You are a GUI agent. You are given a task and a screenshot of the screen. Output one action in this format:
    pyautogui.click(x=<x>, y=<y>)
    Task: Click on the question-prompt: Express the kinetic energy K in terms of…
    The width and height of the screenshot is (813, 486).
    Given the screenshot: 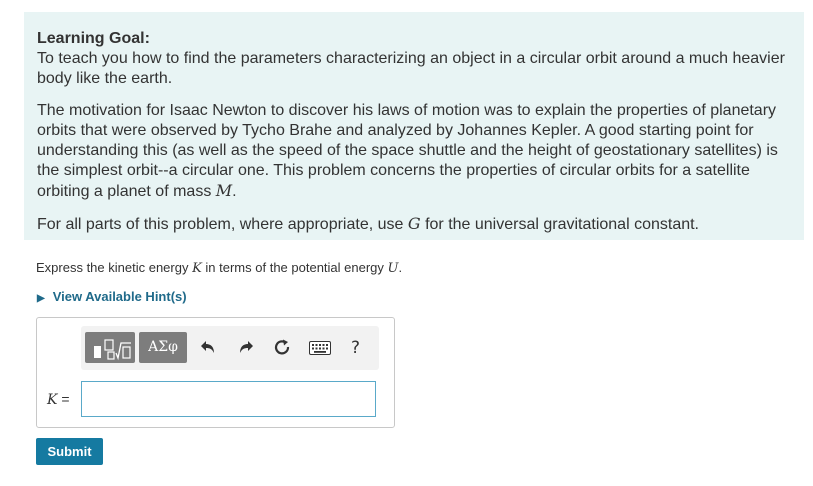 What is the action you would take?
    pyautogui.click(x=219, y=268)
    